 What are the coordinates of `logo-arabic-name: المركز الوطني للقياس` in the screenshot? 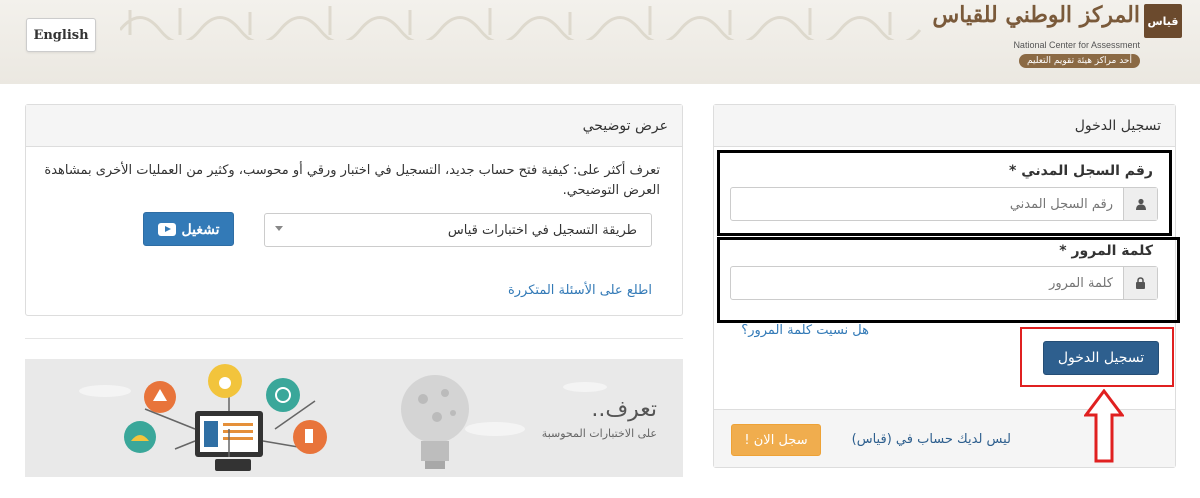 It's located at (1036, 15).